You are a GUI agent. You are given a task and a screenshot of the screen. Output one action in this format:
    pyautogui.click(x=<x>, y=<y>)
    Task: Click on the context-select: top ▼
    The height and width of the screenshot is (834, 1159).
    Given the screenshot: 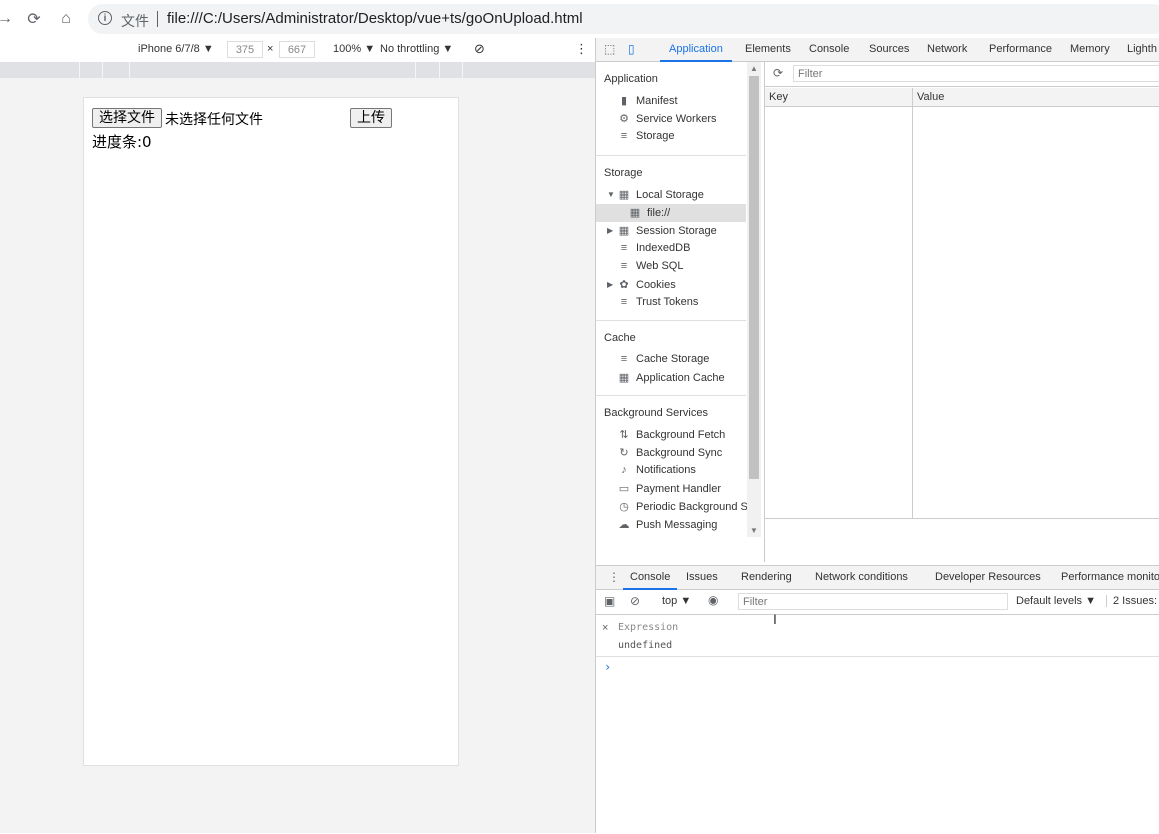 What is the action you would take?
    pyautogui.click(x=676, y=601)
    